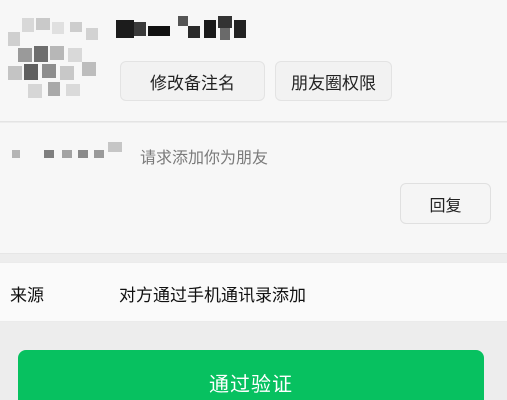 Image resolution: width=507 pixels, height=400 pixels. Describe the element at coordinates (71, 152) in the screenshot. I see `sender-name-mosaic` at that location.